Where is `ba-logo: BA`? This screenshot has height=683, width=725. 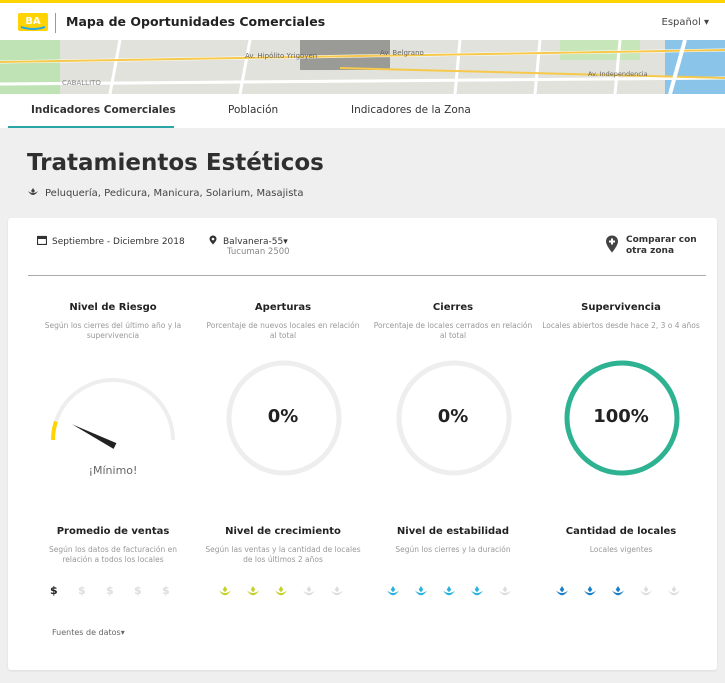
ba-logo: BA is located at coordinates (33, 22).